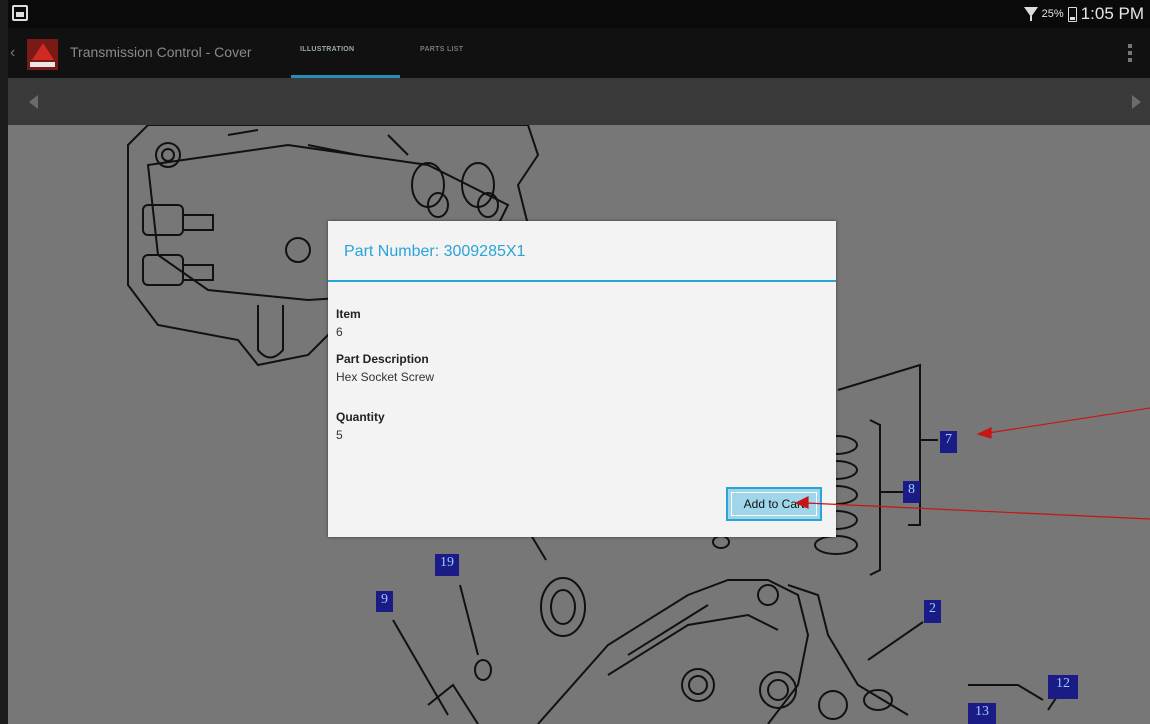  Describe the element at coordinates (1052, 14) in the screenshot. I see `battery-percent: 25%` at that location.